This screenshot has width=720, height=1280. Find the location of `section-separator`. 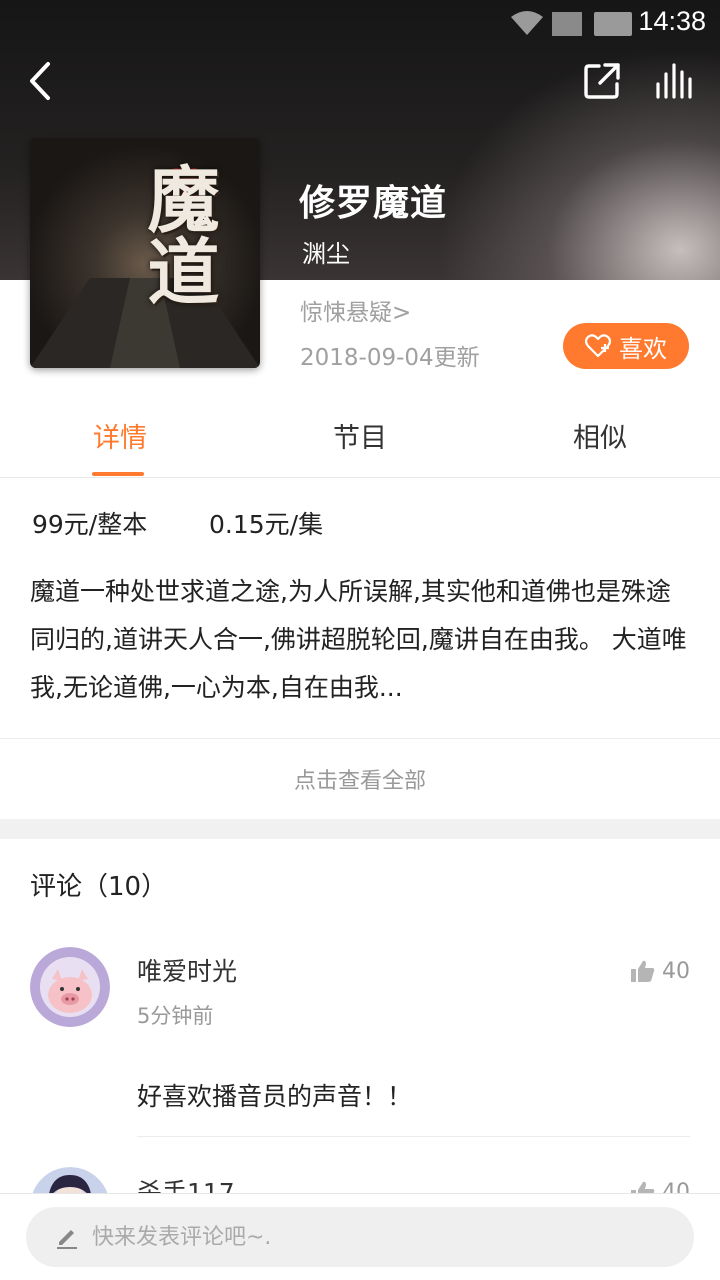

section-separator is located at coordinates (360, 829).